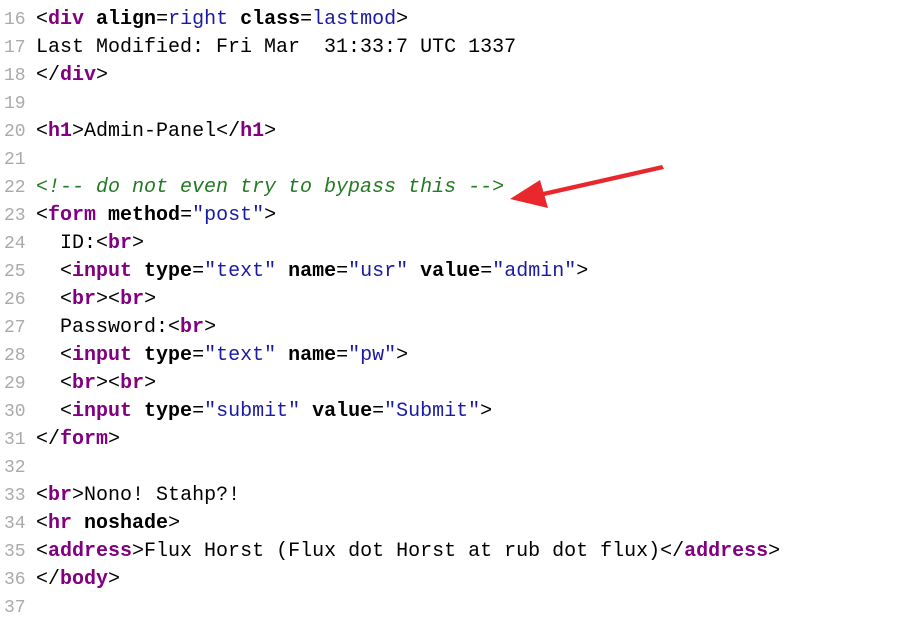 This screenshot has width=922, height=628. What do you see at coordinates (228, 215) in the screenshot?
I see `attr-value: "post"` at bounding box center [228, 215].